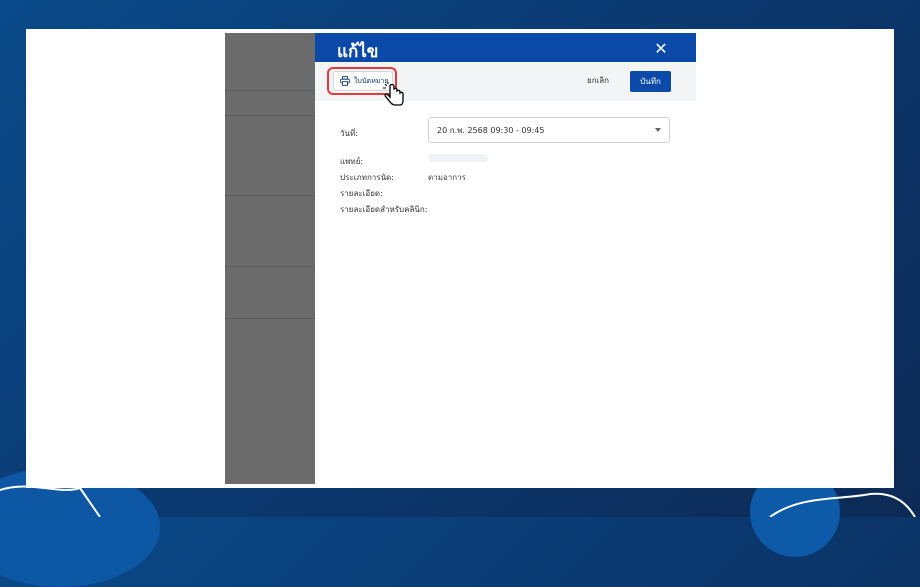 Image resolution: width=920 pixels, height=587 pixels. I want to click on date-label: วันที่:, so click(349, 133).